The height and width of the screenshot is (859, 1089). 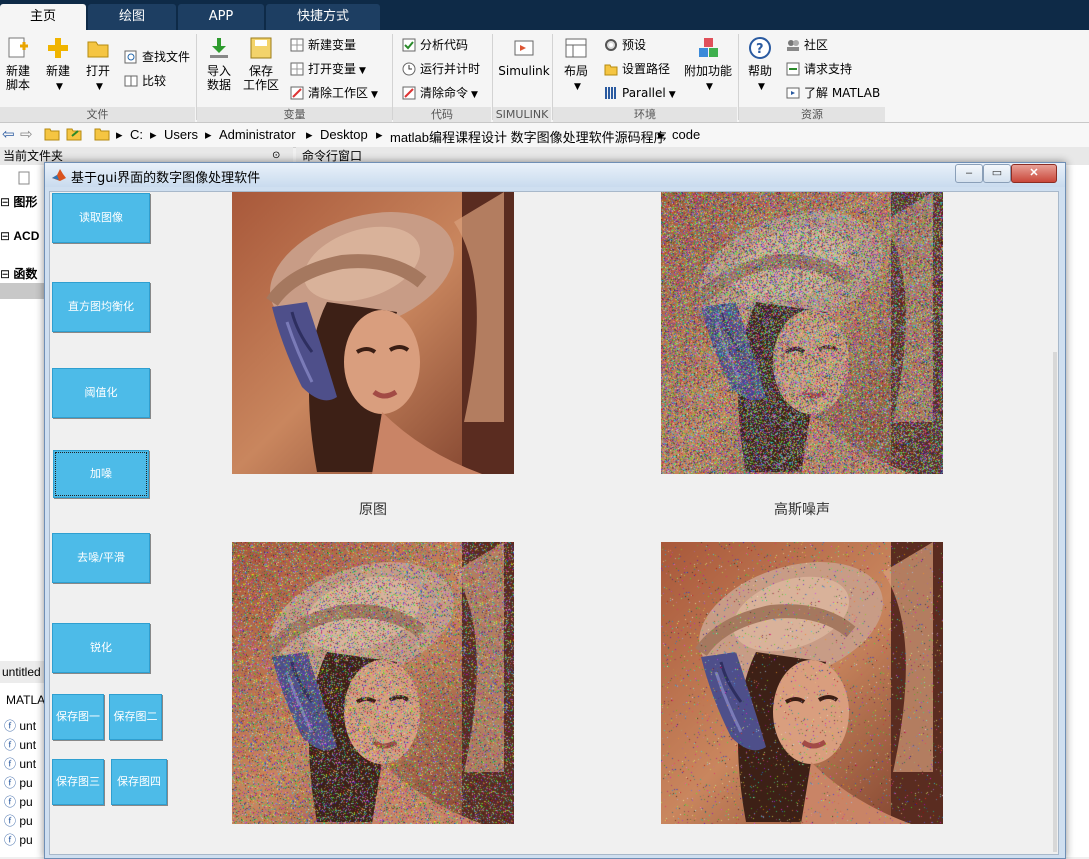 I want to click on request-support-button: 请求支持, so click(x=819, y=69).